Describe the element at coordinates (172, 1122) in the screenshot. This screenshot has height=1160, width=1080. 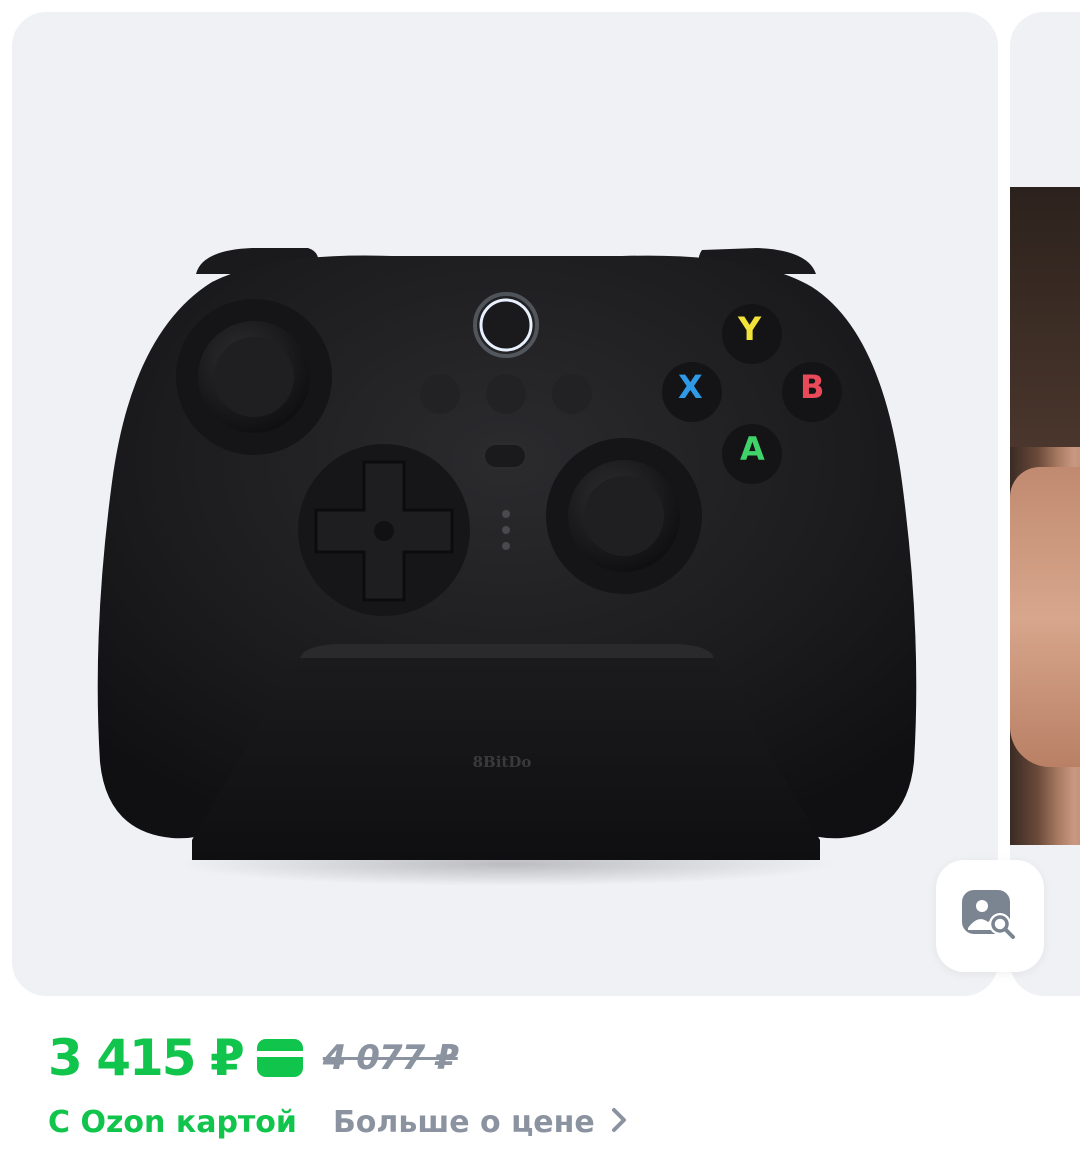
I see `ozon-card-label: С Ozon картой` at that location.